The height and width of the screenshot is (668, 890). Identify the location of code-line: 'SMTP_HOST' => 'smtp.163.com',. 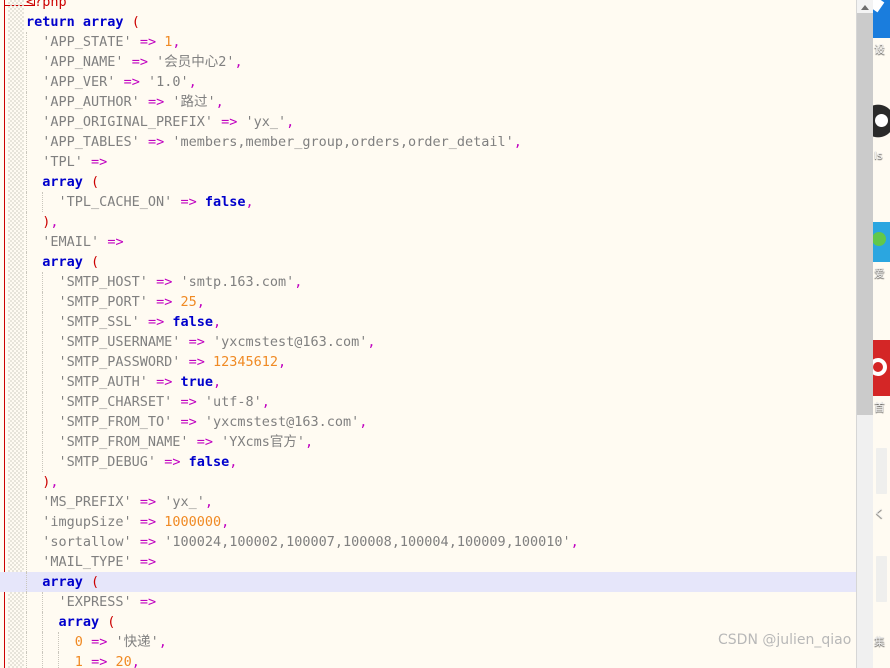
(428, 282).